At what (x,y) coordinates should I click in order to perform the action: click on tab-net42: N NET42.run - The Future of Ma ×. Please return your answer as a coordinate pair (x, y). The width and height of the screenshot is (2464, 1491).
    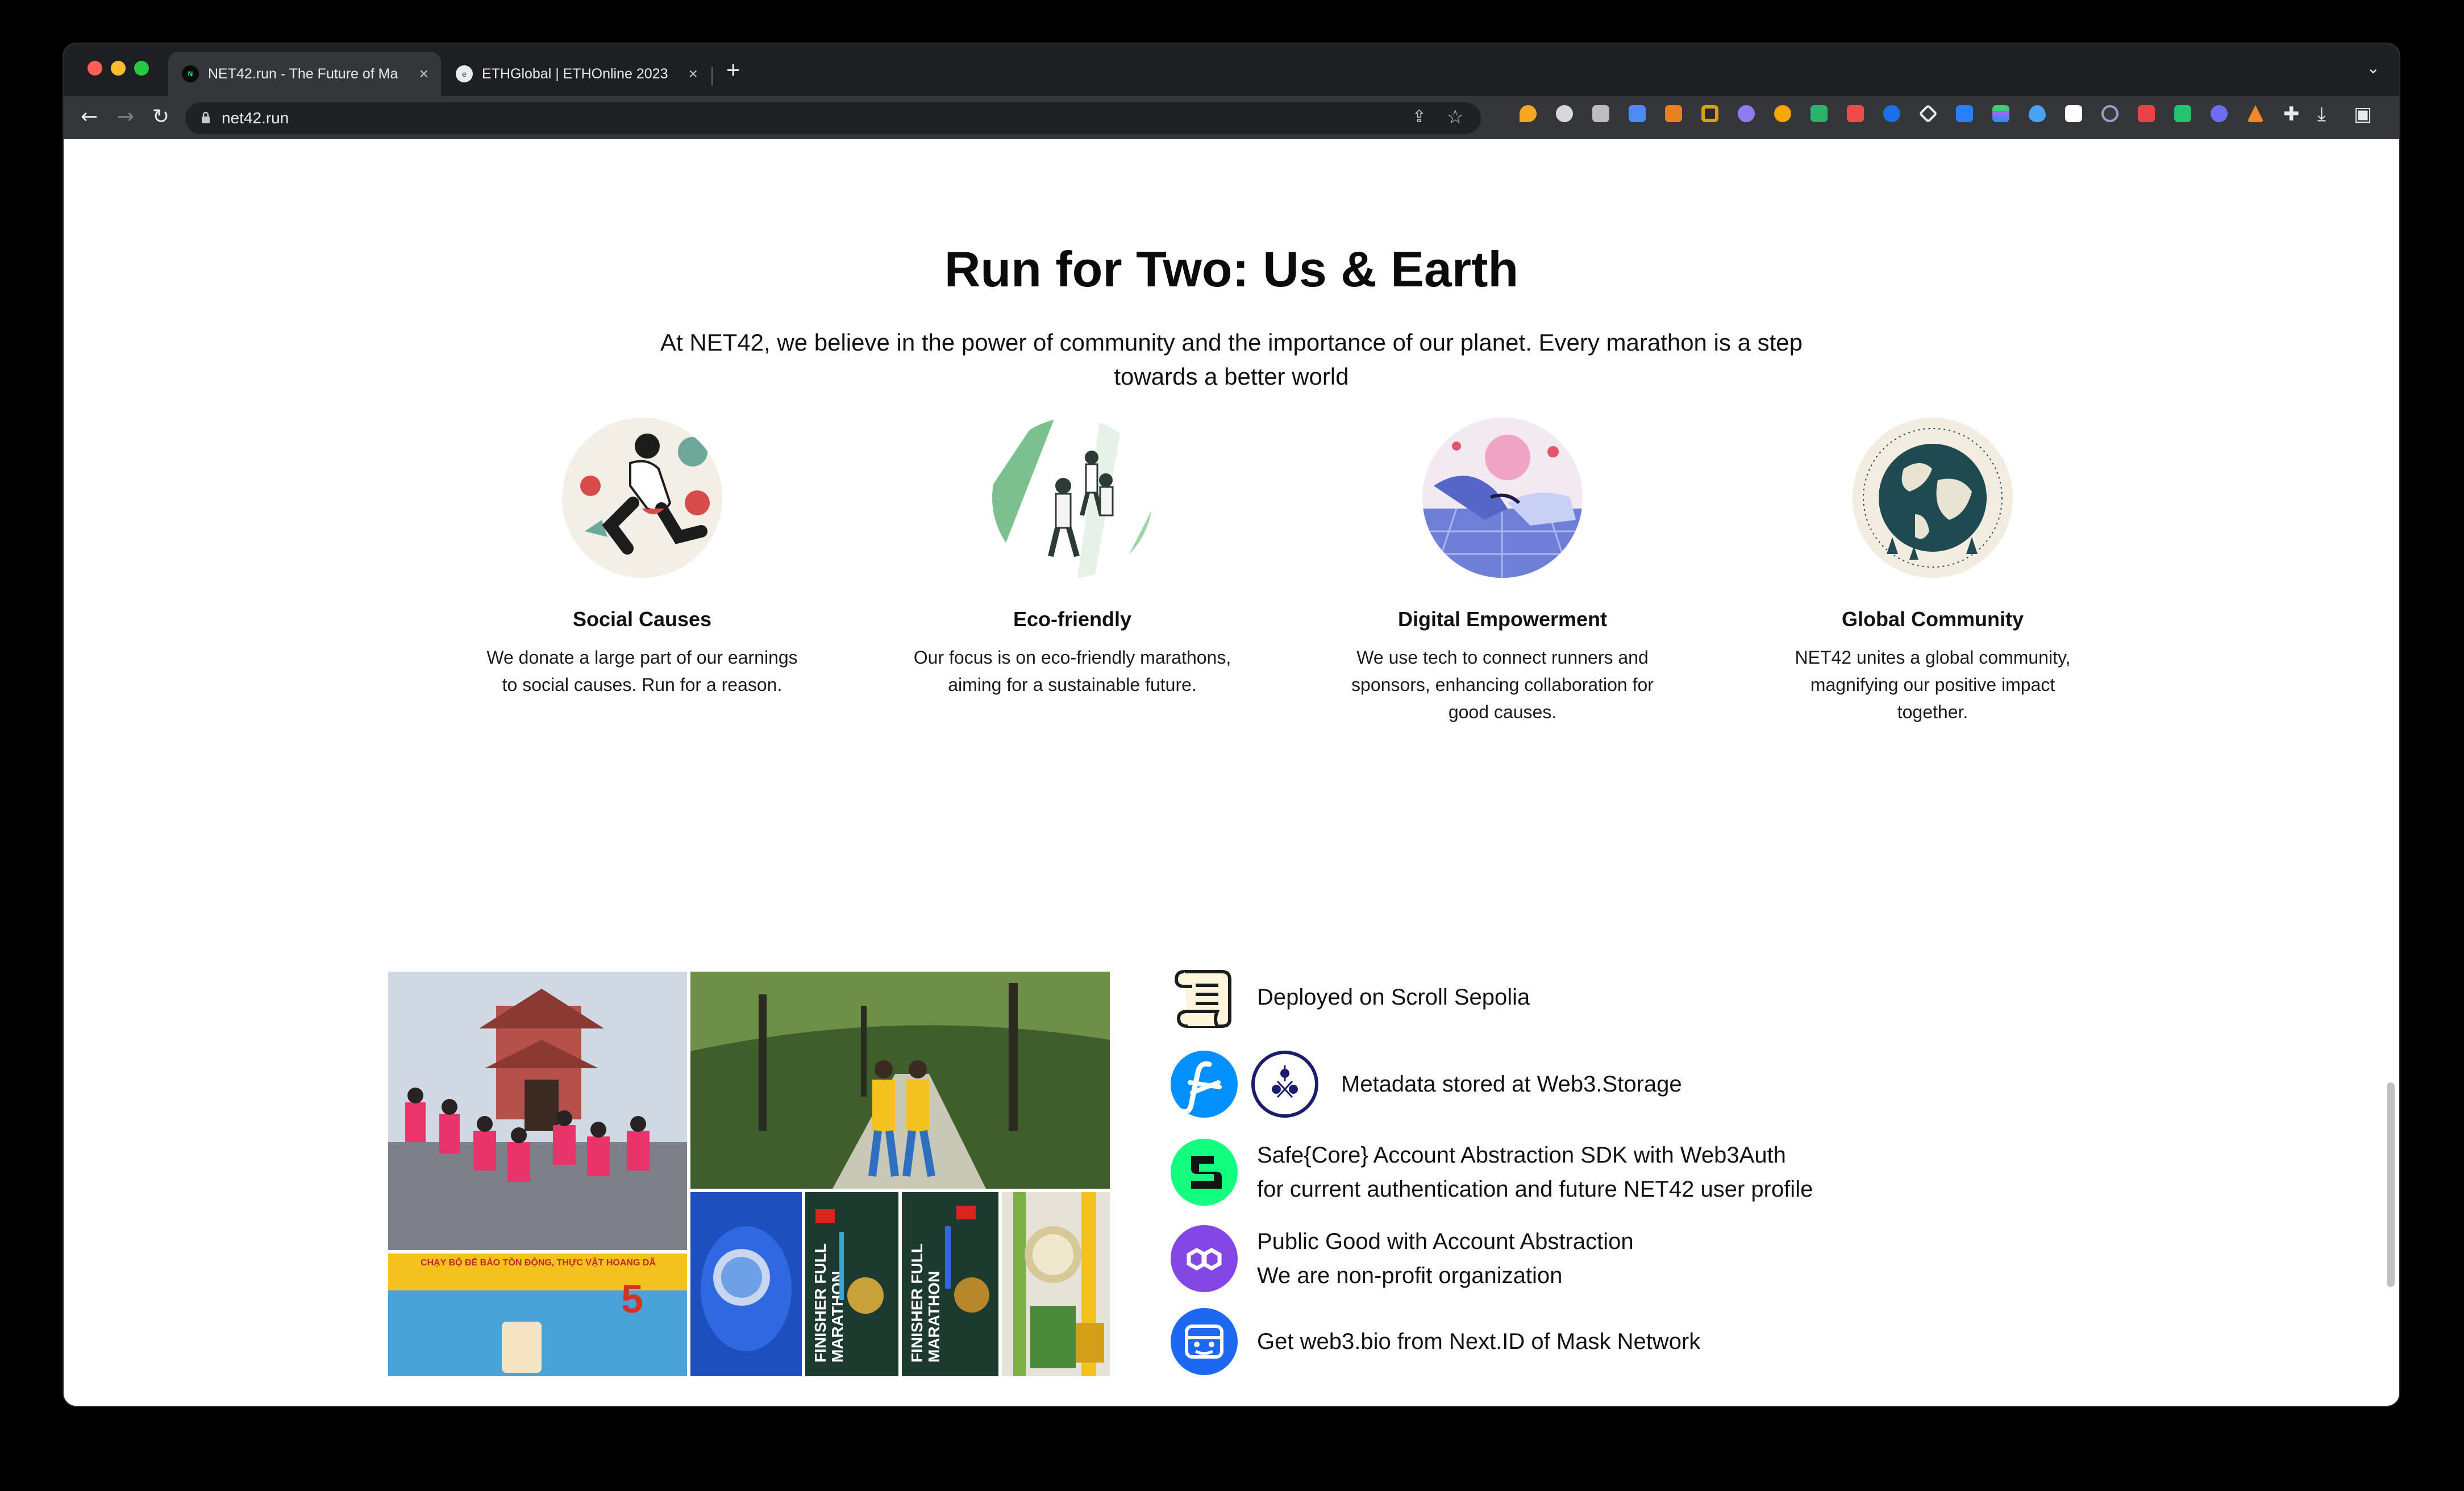
    Looking at the image, I should click on (304, 74).